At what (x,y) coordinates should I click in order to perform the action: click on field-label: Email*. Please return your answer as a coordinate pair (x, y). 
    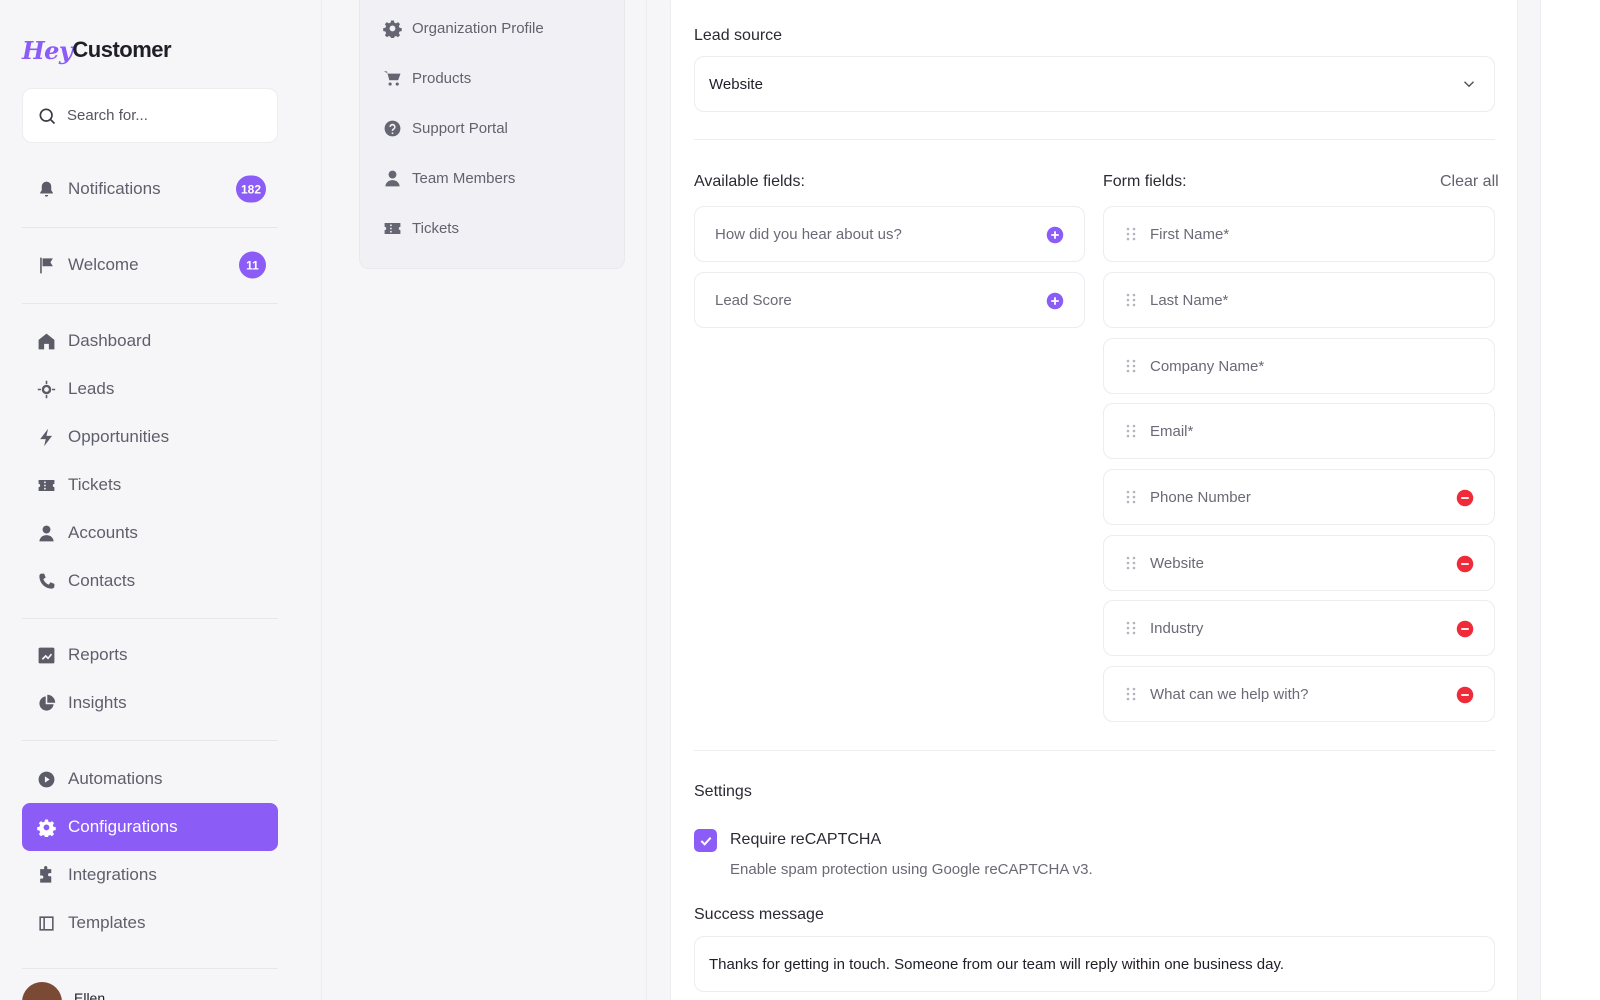
    Looking at the image, I should click on (1172, 431).